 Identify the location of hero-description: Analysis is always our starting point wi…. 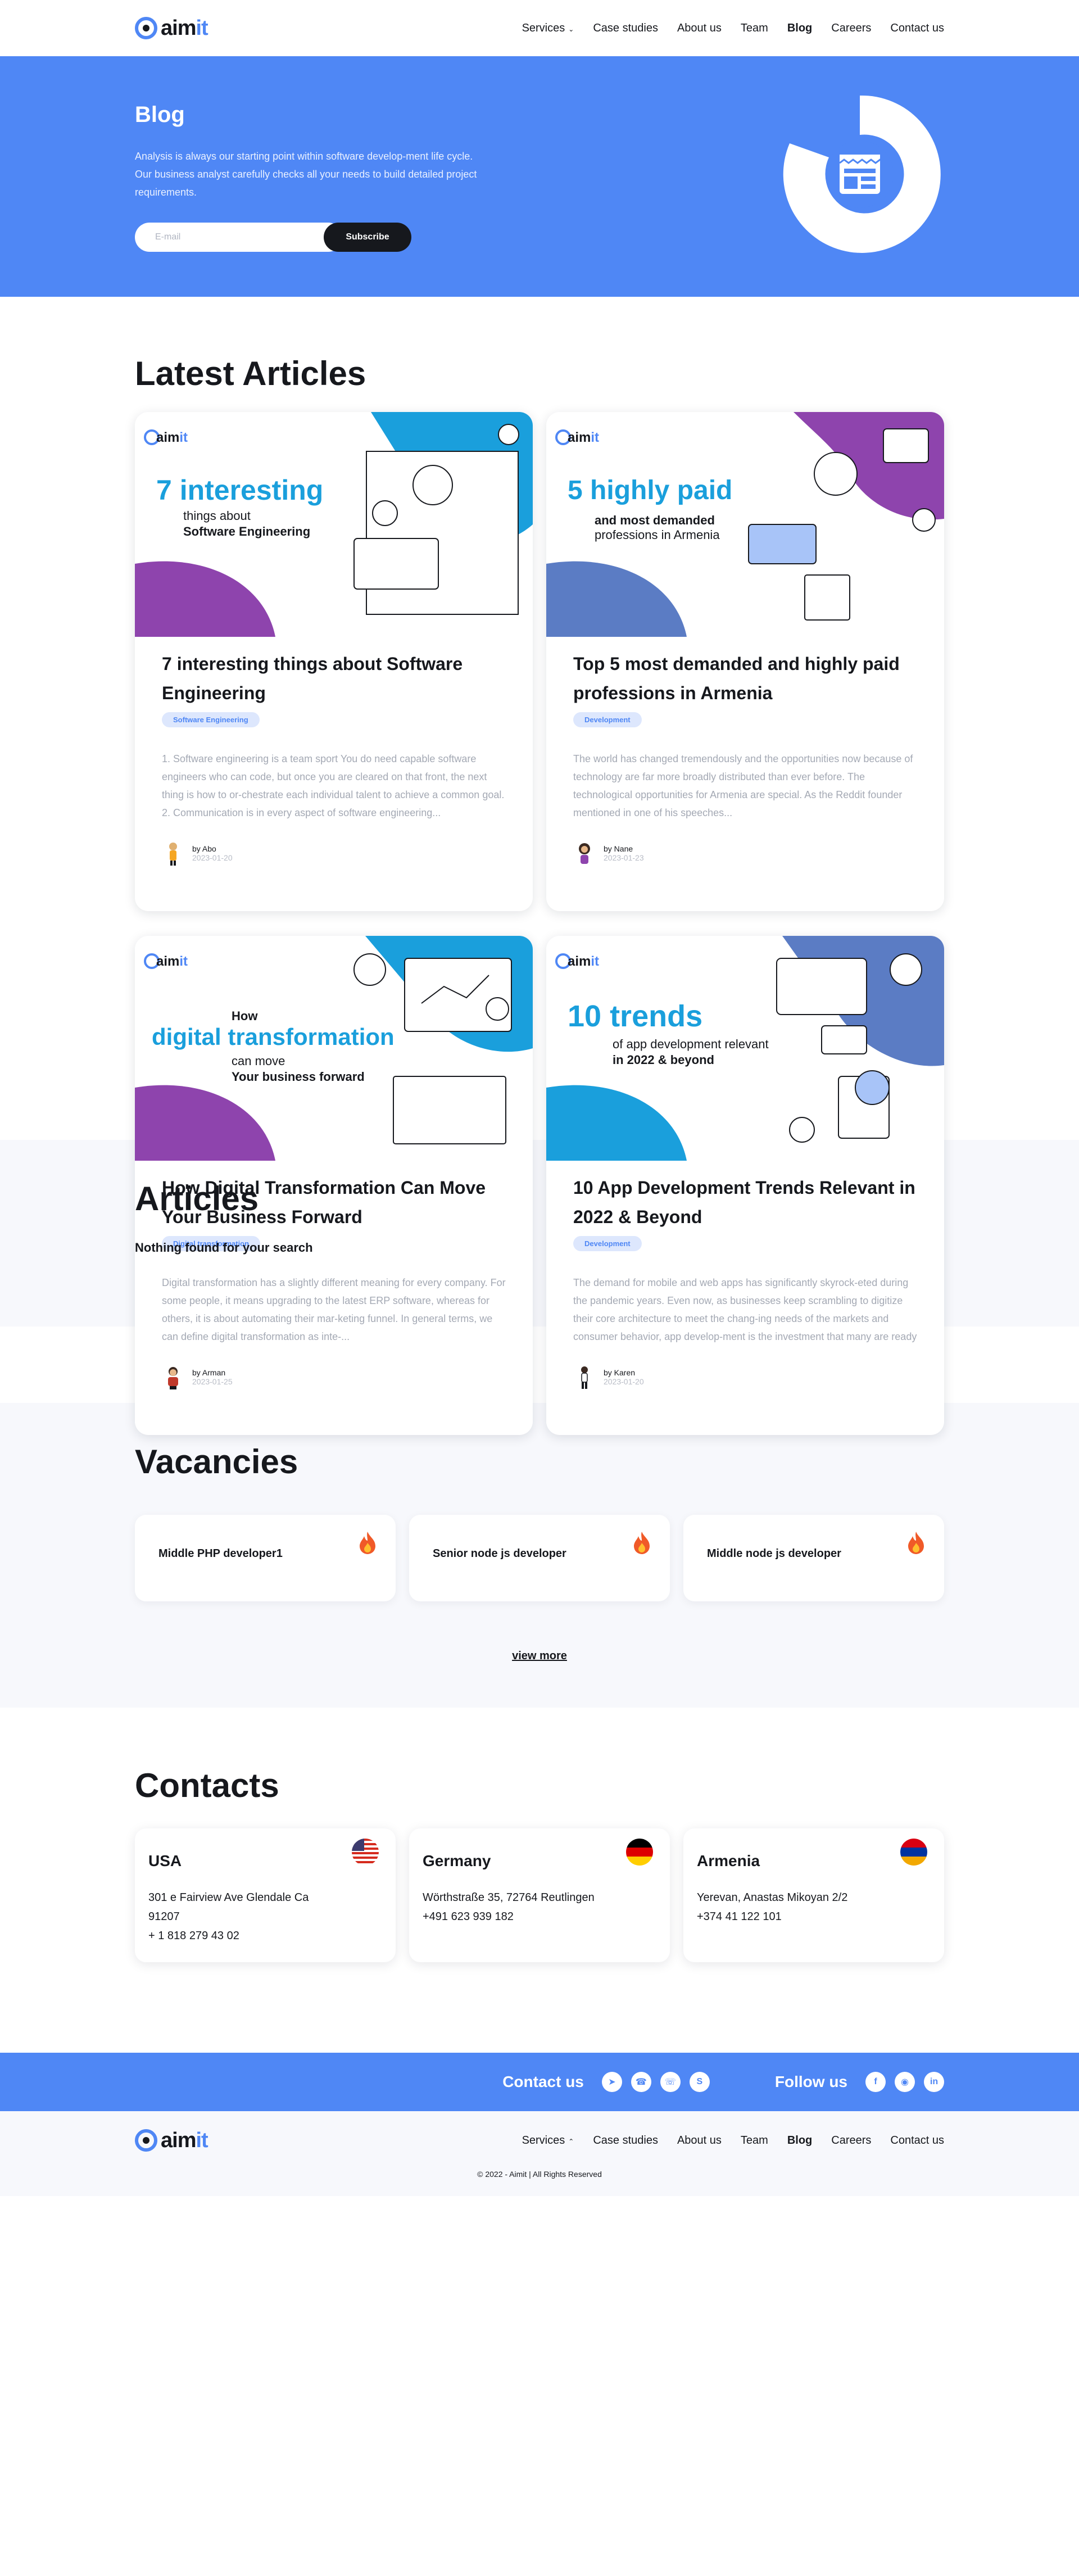
(306, 174).